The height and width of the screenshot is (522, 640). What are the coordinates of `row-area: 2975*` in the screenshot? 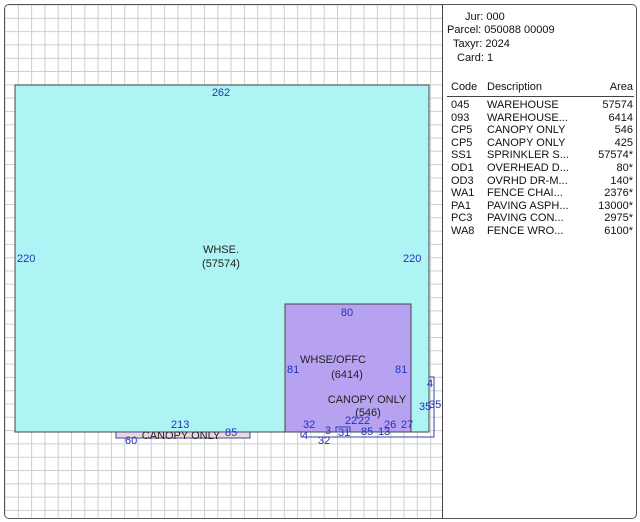 It's located at (618, 218).